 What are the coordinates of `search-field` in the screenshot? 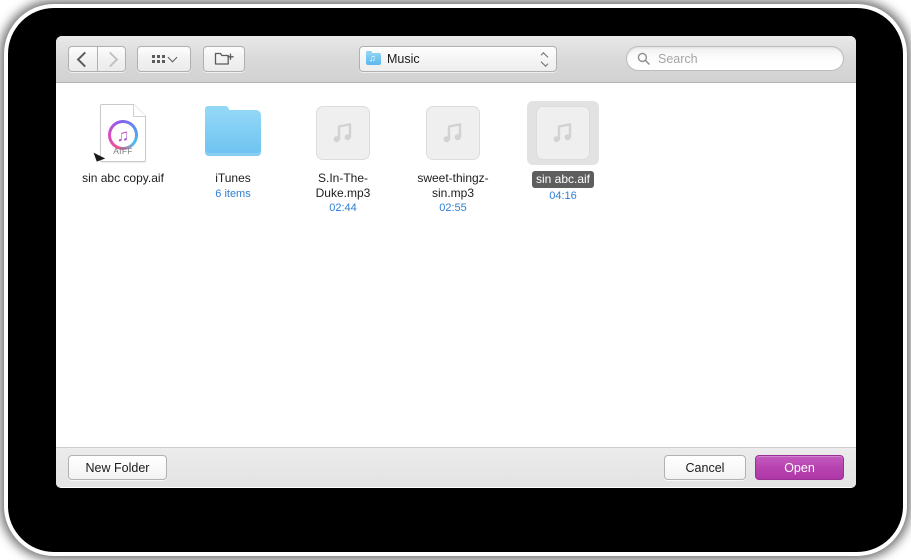 It's located at (735, 58).